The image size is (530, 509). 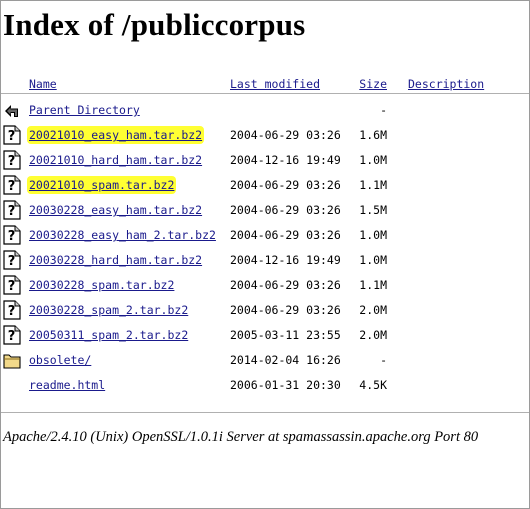 I want to click on file-link: 20030228_easy_ham_2.tar.bz2, so click(x=122, y=235).